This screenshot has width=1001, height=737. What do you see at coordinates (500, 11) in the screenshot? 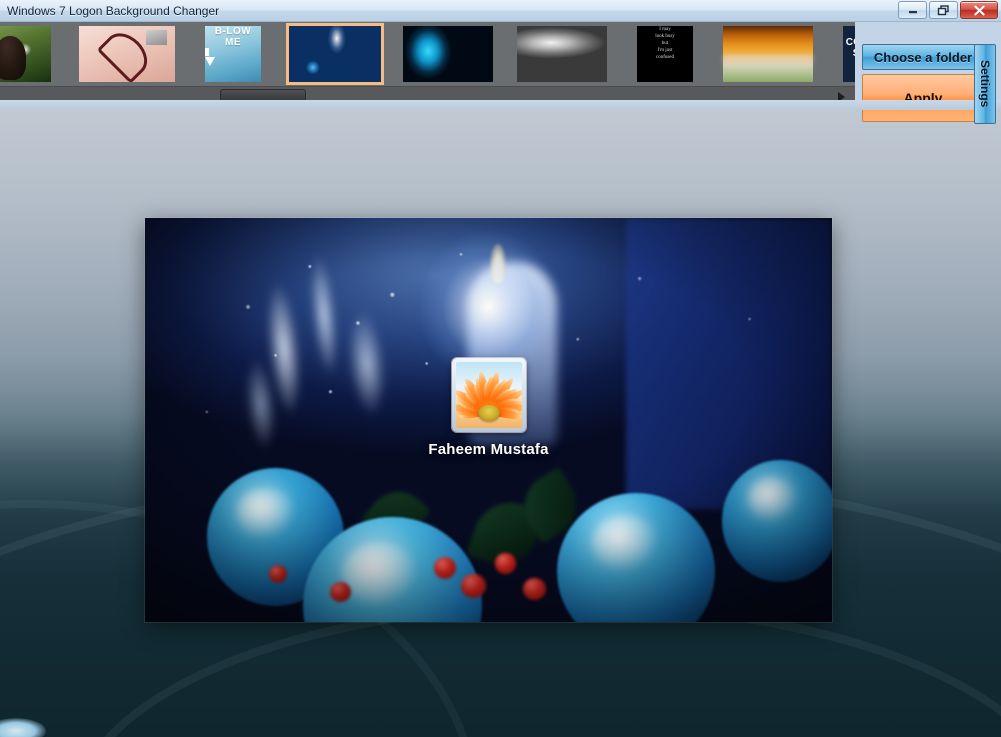
I see `title-bar: Windows 7 Logon Background Changer` at bounding box center [500, 11].